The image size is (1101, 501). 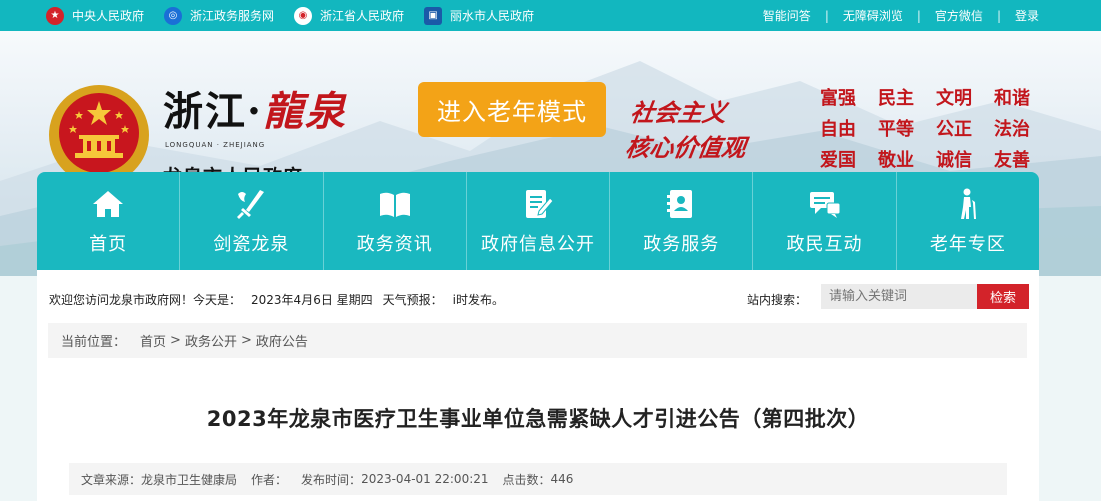 What do you see at coordinates (538, 419) in the screenshot?
I see `article-title: 2023年龙泉市医疗卫生事业单位急需紧缺人才引进公告（第四批次）` at bounding box center [538, 419].